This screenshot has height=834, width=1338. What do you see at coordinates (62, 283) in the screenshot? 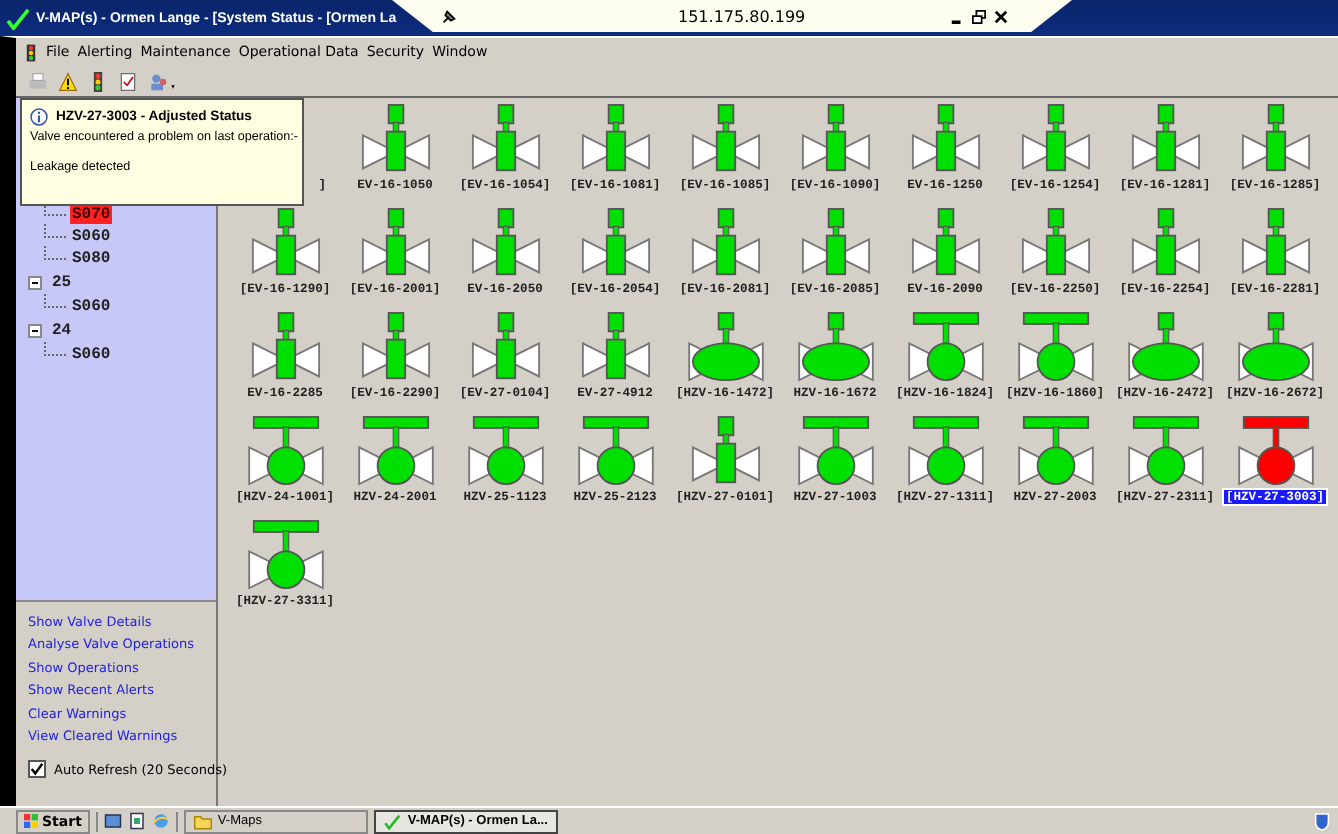
I see `tree-node: 25` at bounding box center [62, 283].